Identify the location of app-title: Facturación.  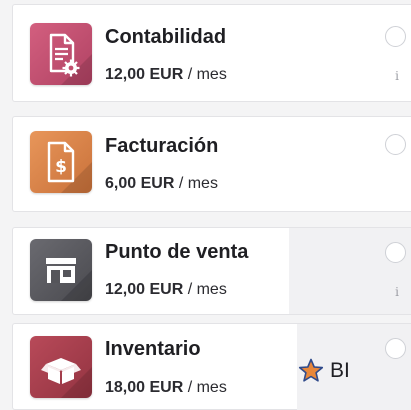
(162, 146).